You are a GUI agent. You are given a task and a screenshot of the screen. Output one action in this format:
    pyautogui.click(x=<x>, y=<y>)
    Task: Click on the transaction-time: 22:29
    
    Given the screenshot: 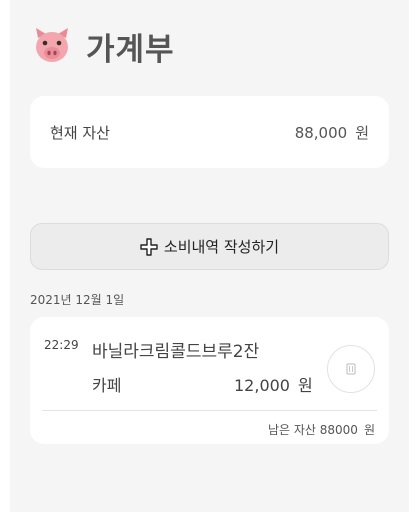 What is the action you would take?
    pyautogui.click(x=61, y=345)
    